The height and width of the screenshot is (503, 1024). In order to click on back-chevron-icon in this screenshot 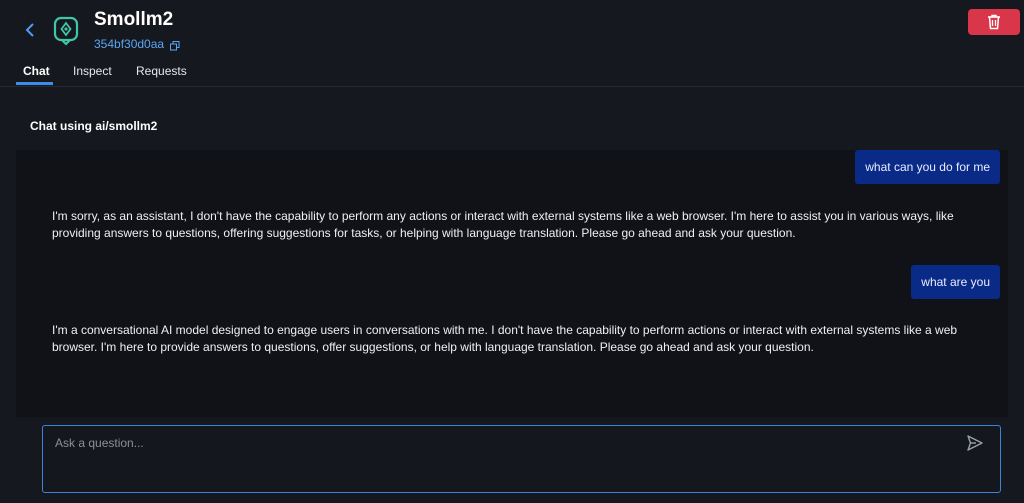, I will do `click(32, 30)`.